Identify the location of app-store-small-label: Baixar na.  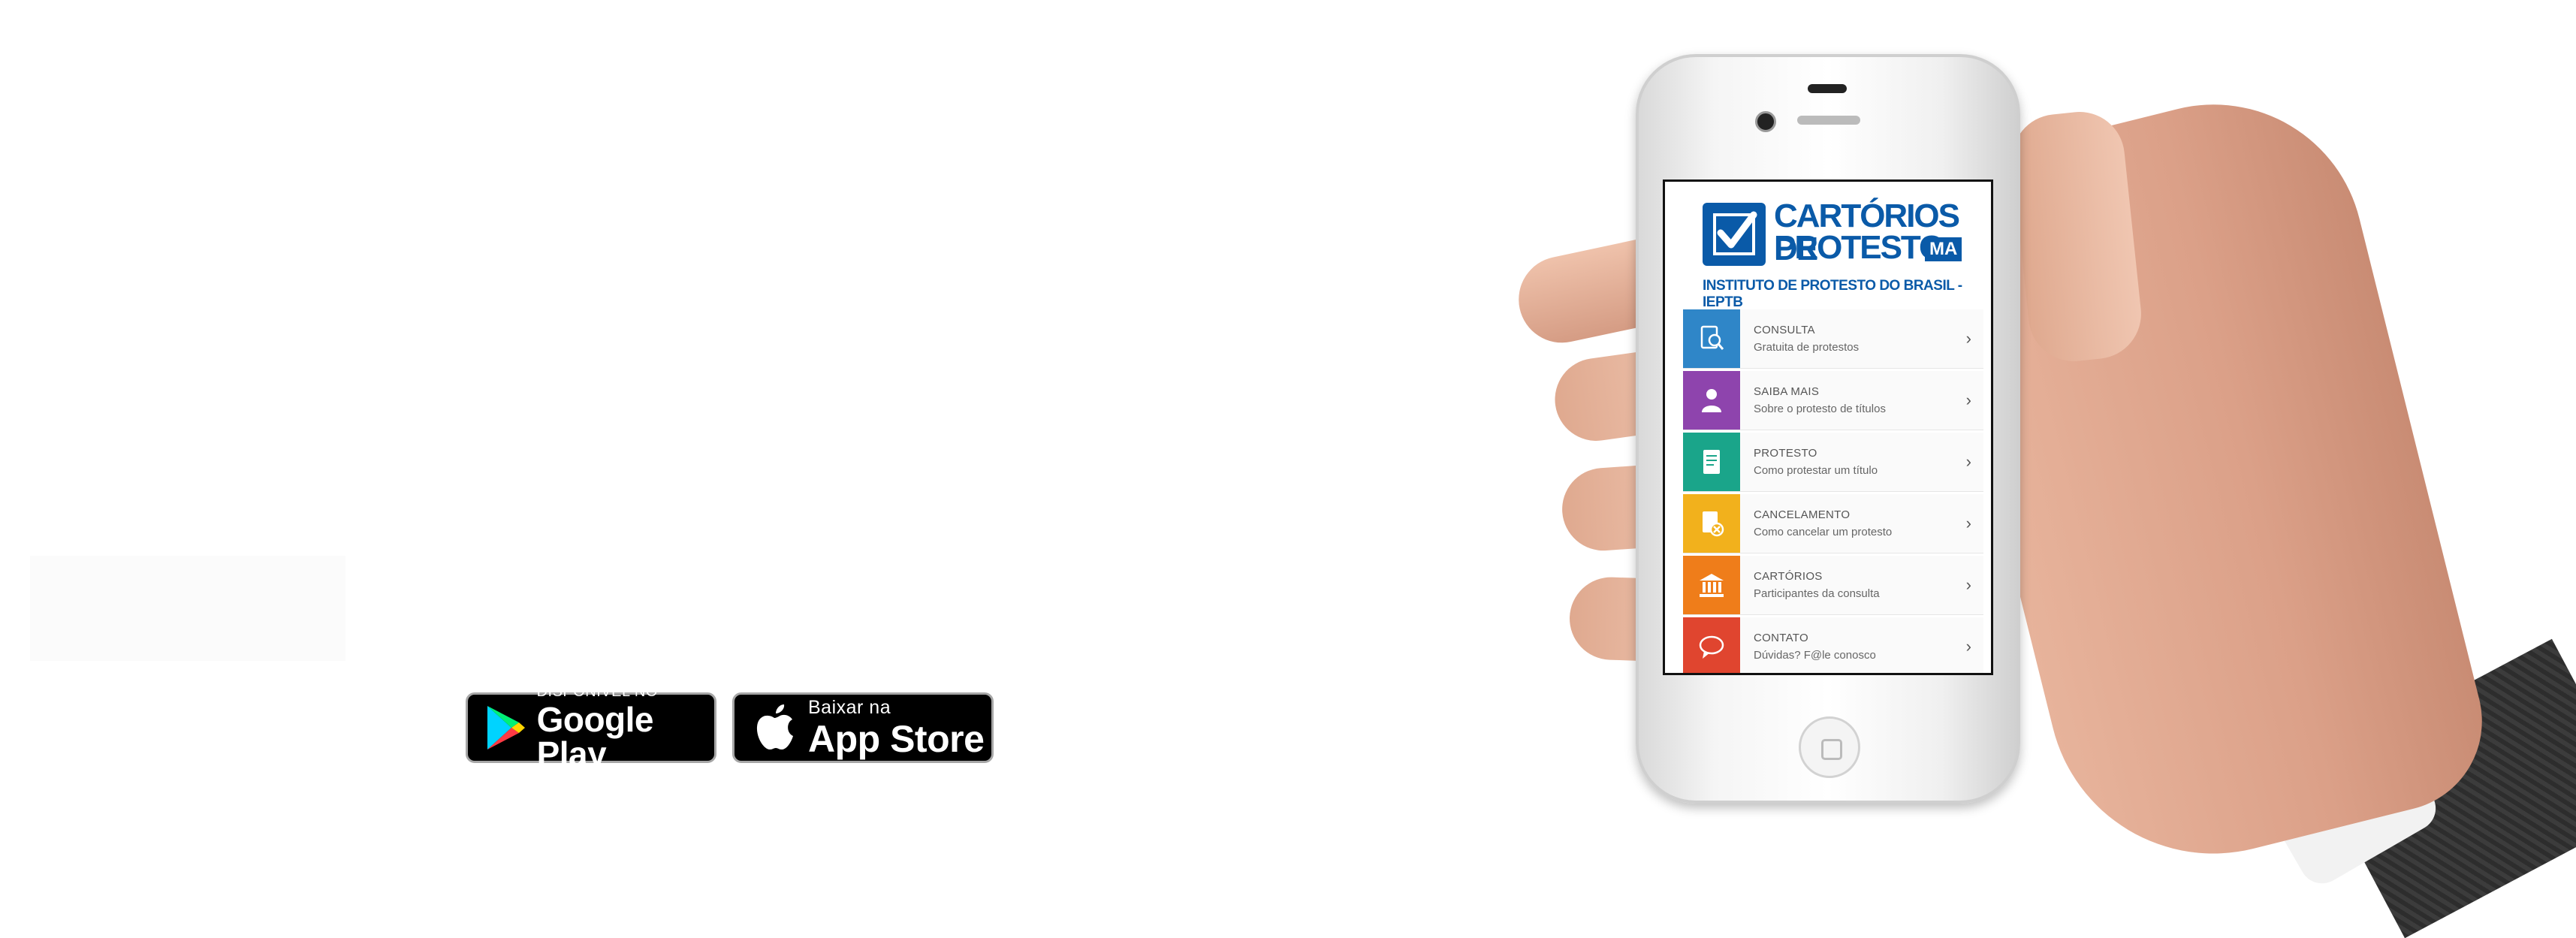
(849, 707).